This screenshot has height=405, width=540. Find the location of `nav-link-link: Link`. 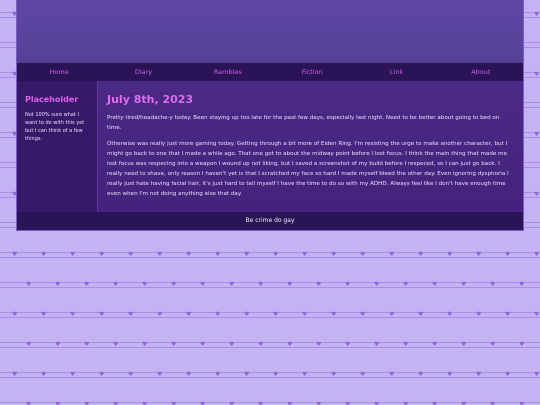

nav-link-link: Link is located at coordinates (396, 72).